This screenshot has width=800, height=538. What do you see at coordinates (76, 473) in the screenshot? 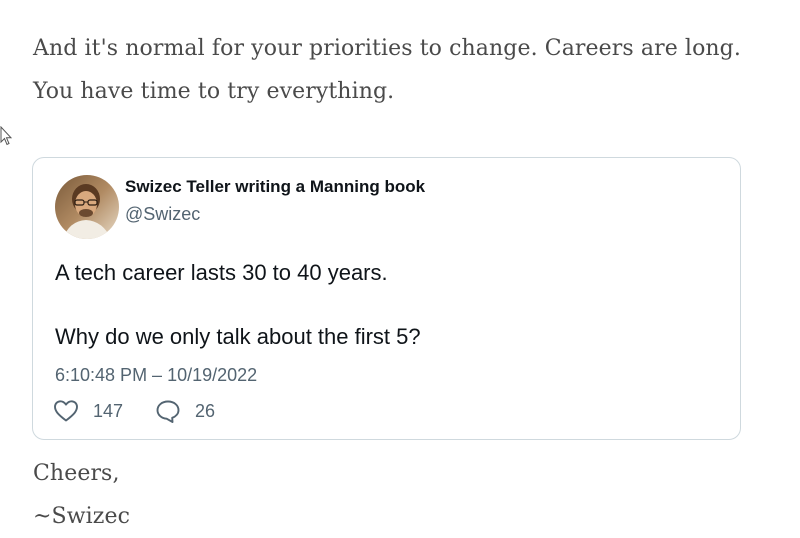
I see `closing-text: Cheers,` at bounding box center [76, 473].